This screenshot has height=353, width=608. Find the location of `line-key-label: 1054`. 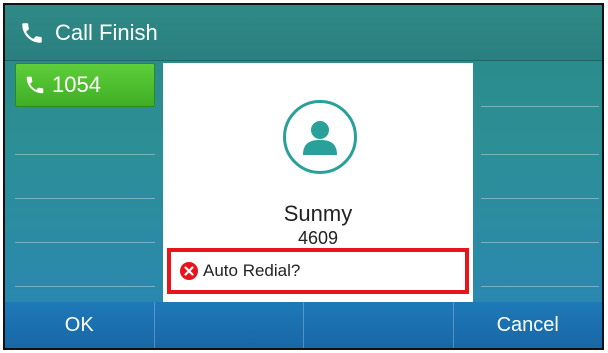

line-key-label: 1054 is located at coordinates (76, 84).